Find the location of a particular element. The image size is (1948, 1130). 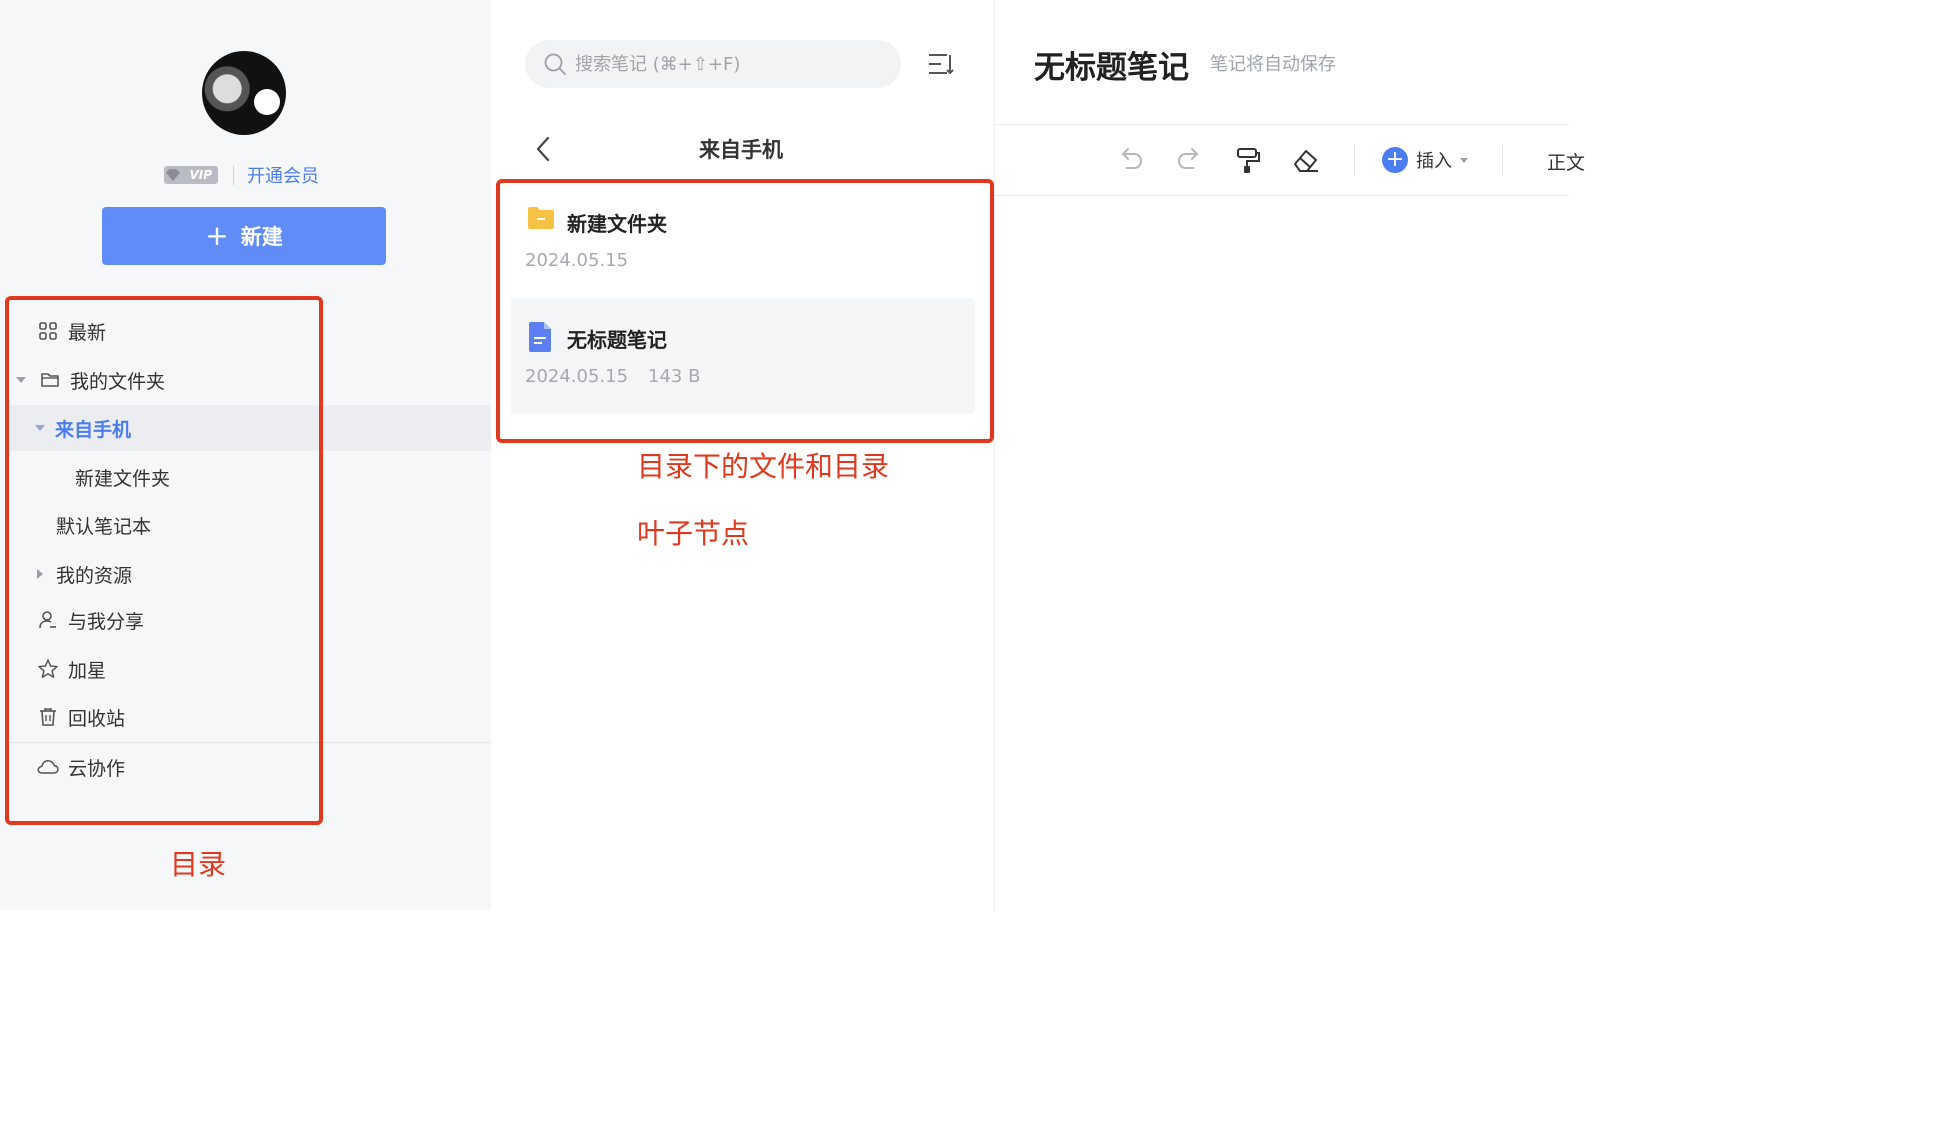

plus-icon: + is located at coordinates (217, 235).